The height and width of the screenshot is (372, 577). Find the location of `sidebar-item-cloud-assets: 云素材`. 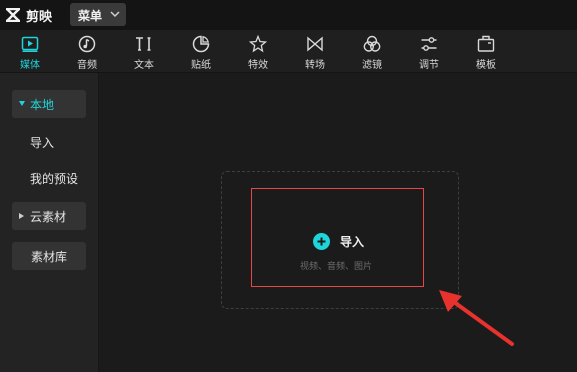

sidebar-item-cloud-assets: 云素材 is located at coordinates (49, 216).